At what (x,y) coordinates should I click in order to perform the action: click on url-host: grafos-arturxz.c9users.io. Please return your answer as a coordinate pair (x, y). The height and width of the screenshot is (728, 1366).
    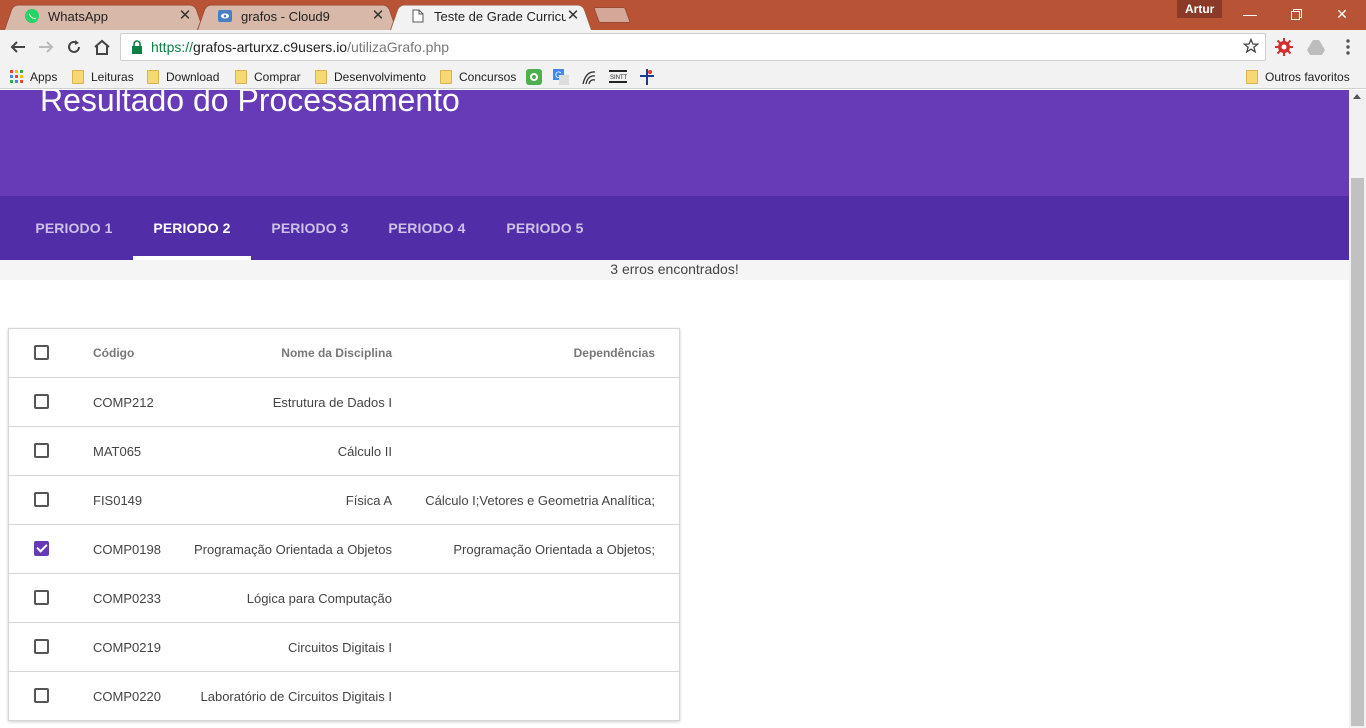
    Looking at the image, I should click on (270, 47).